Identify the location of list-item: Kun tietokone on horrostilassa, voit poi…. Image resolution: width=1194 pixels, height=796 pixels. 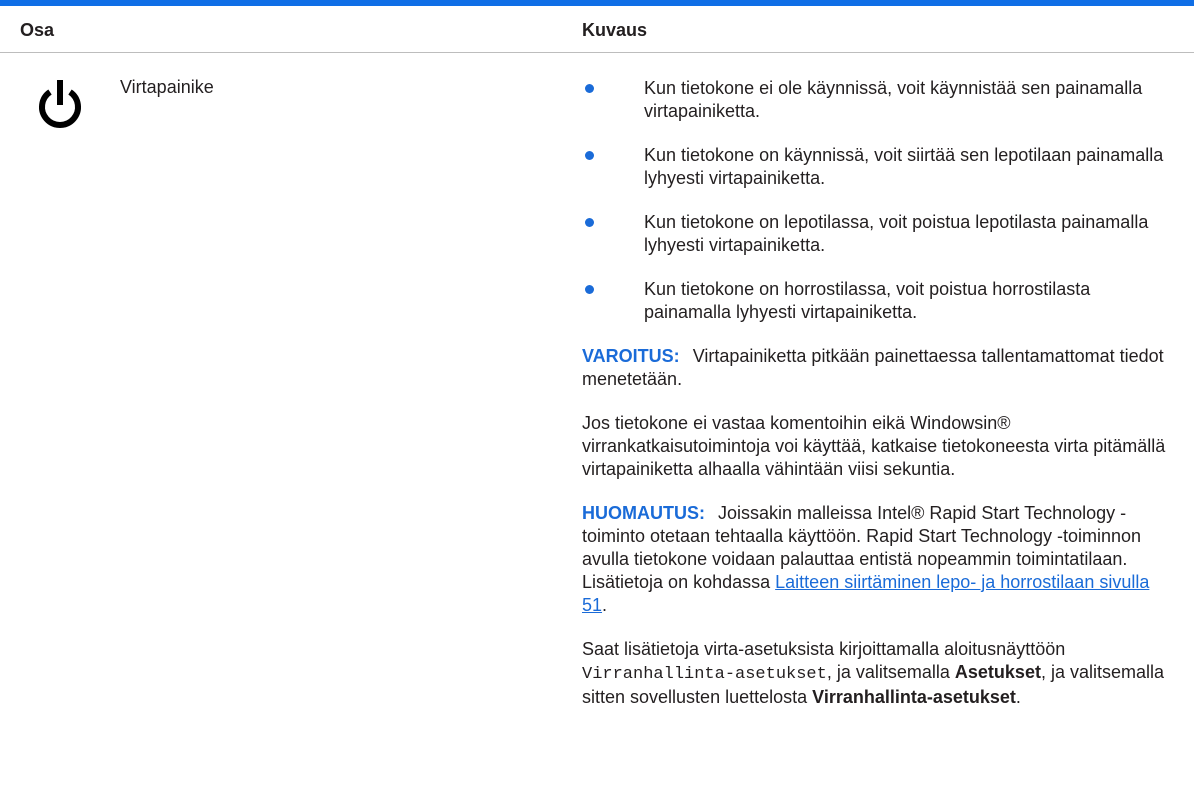
(877, 301).